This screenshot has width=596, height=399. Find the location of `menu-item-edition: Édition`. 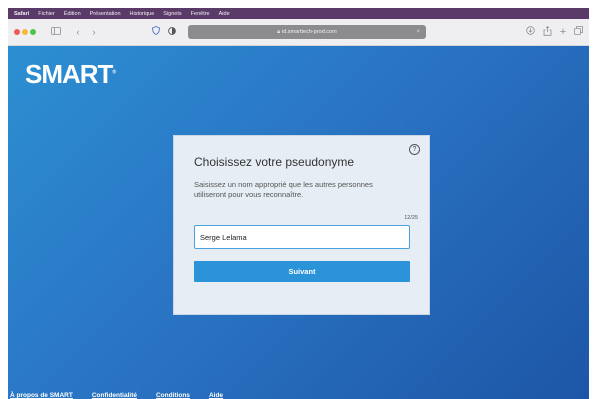

menu-item-edition: Édition is located at coordinates (72, 14).